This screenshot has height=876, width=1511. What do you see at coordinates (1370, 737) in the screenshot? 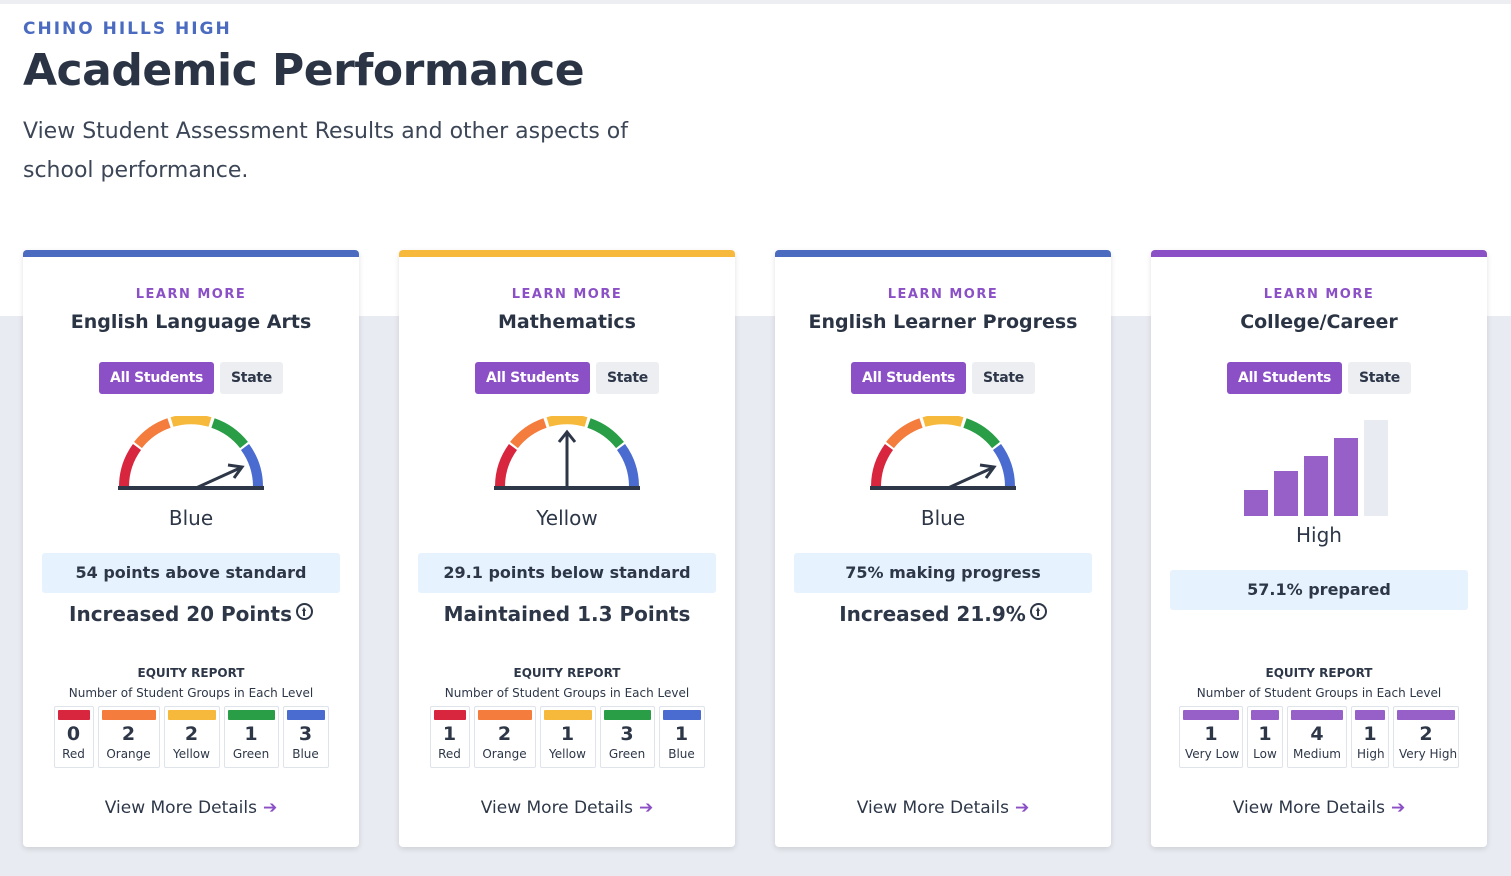
I see `equity-cell-high: 1 High` at bounding box center [1370, 737].